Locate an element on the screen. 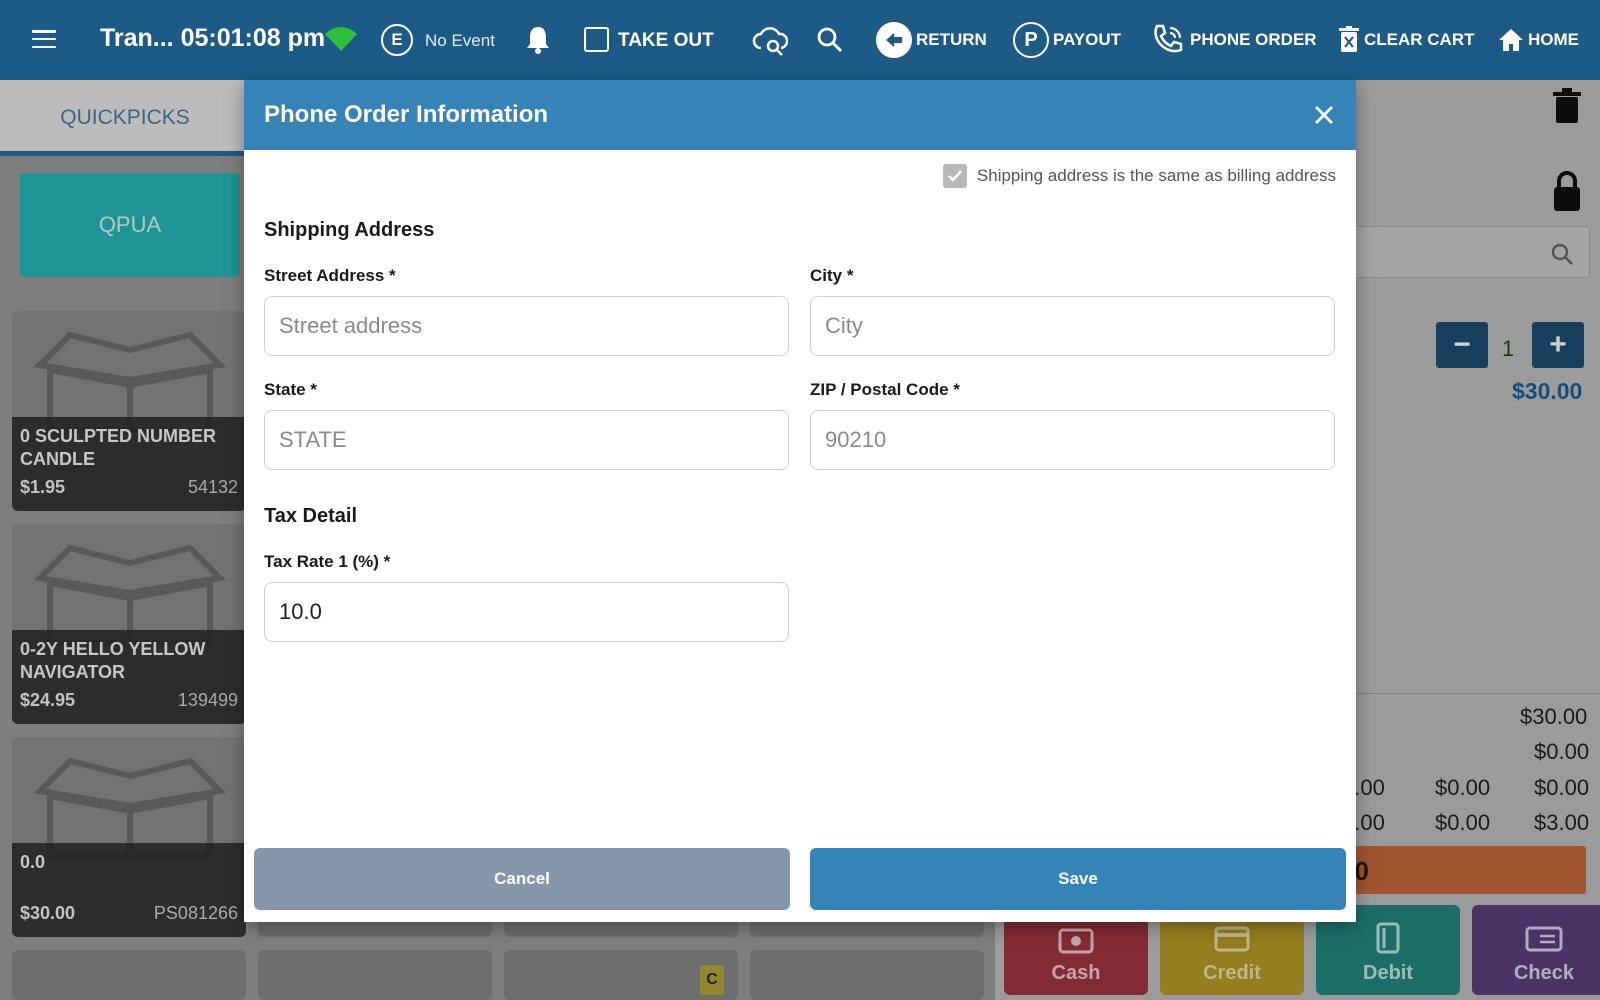  payout-label: PAYOUT is located at coordinates (1087, 39).